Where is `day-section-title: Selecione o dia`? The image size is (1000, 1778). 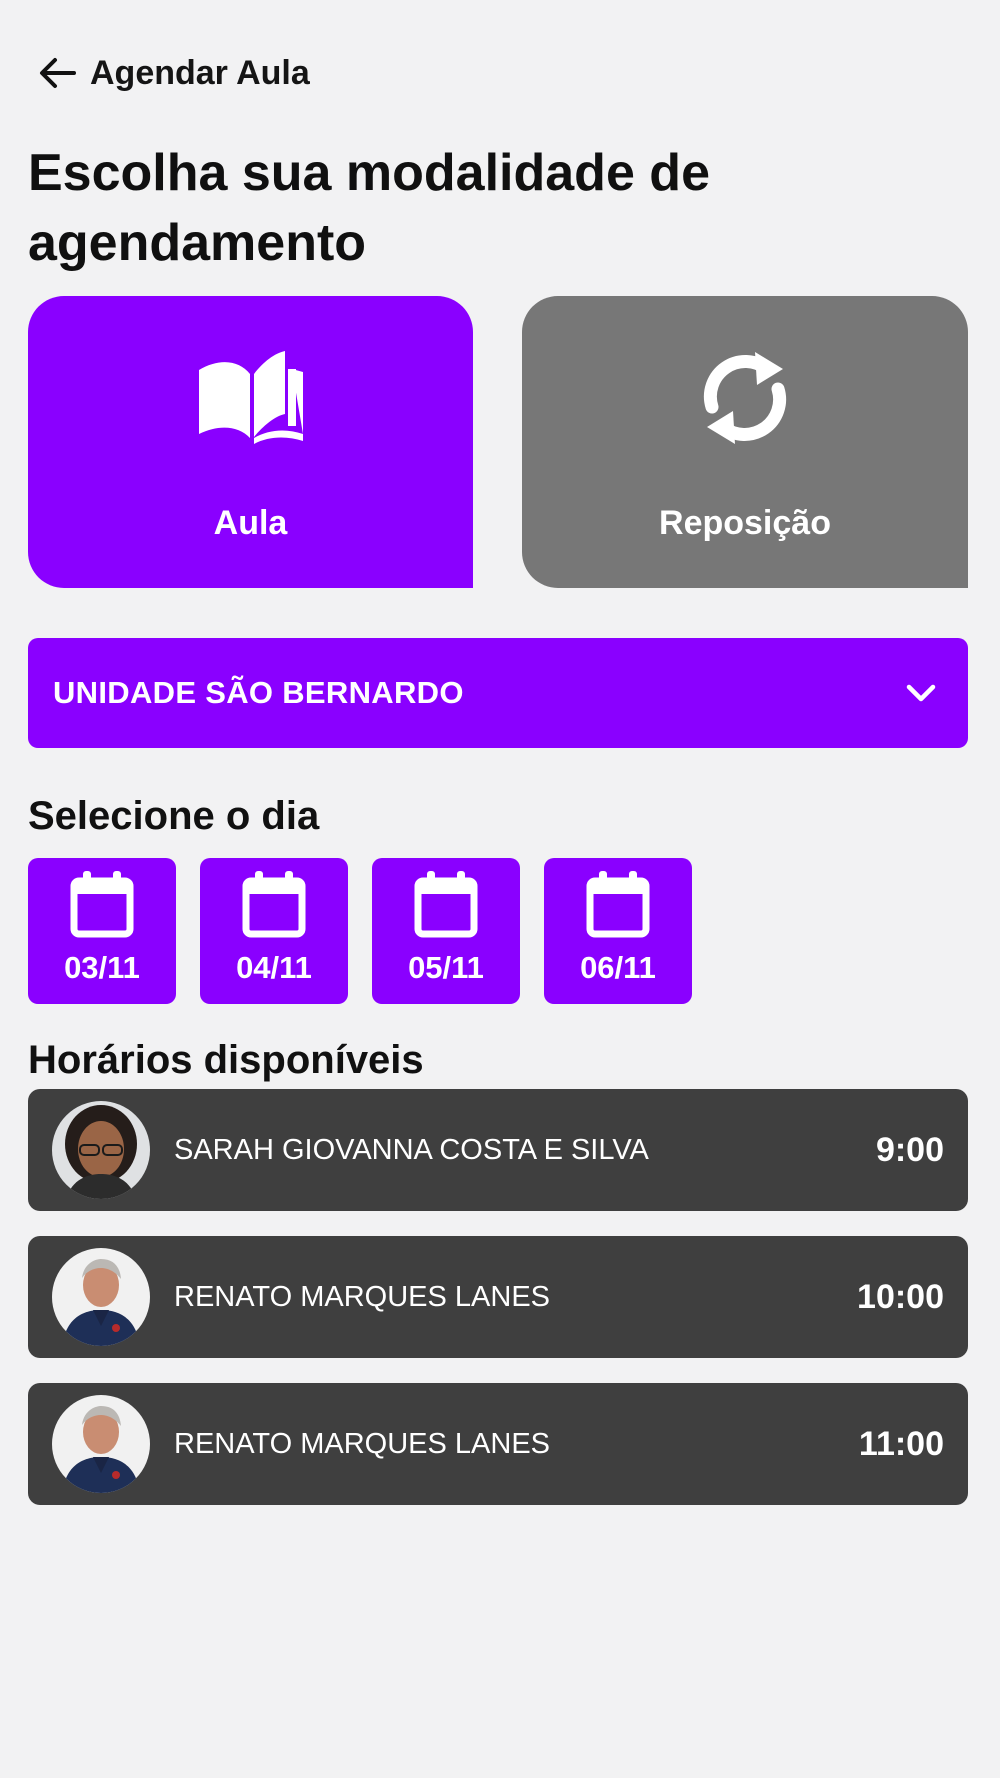 day-section-title: Selecione o dia is located at coordinates (174, 816).